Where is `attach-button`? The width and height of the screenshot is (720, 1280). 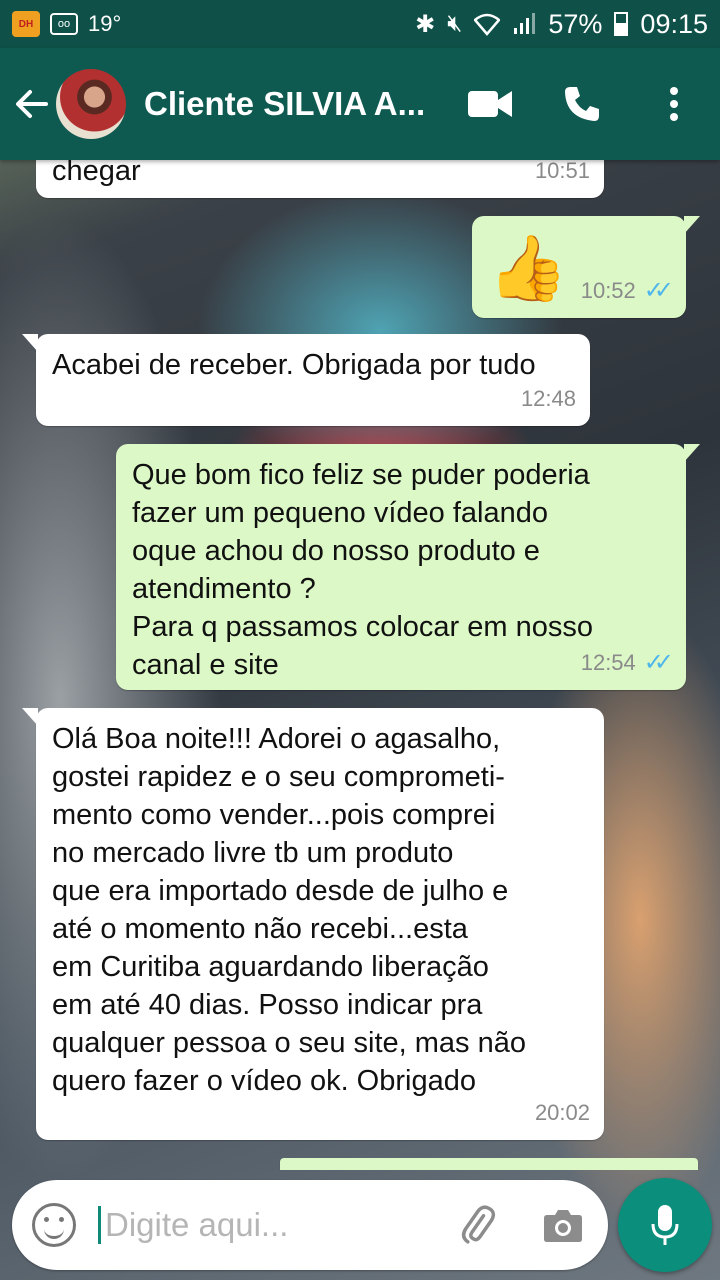
attach-button is located at coordinates (477, 1225).